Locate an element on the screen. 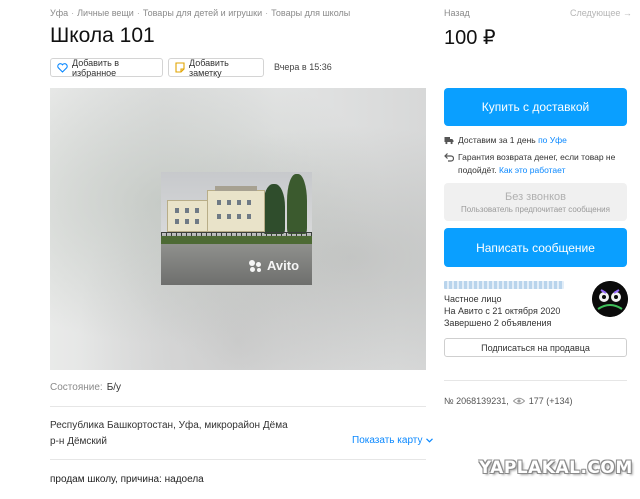 The height and width of the screenshot is (499, 640). return-arrow-icon is located at coordinates (449, 157).